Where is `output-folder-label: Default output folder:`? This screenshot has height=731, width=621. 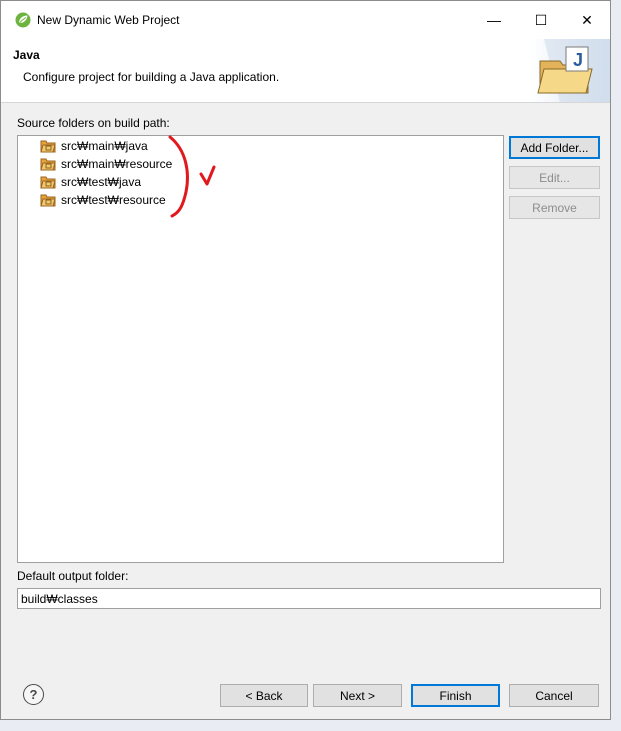
output-folder-label: Default output folder: is located at coordinates (73, 576).